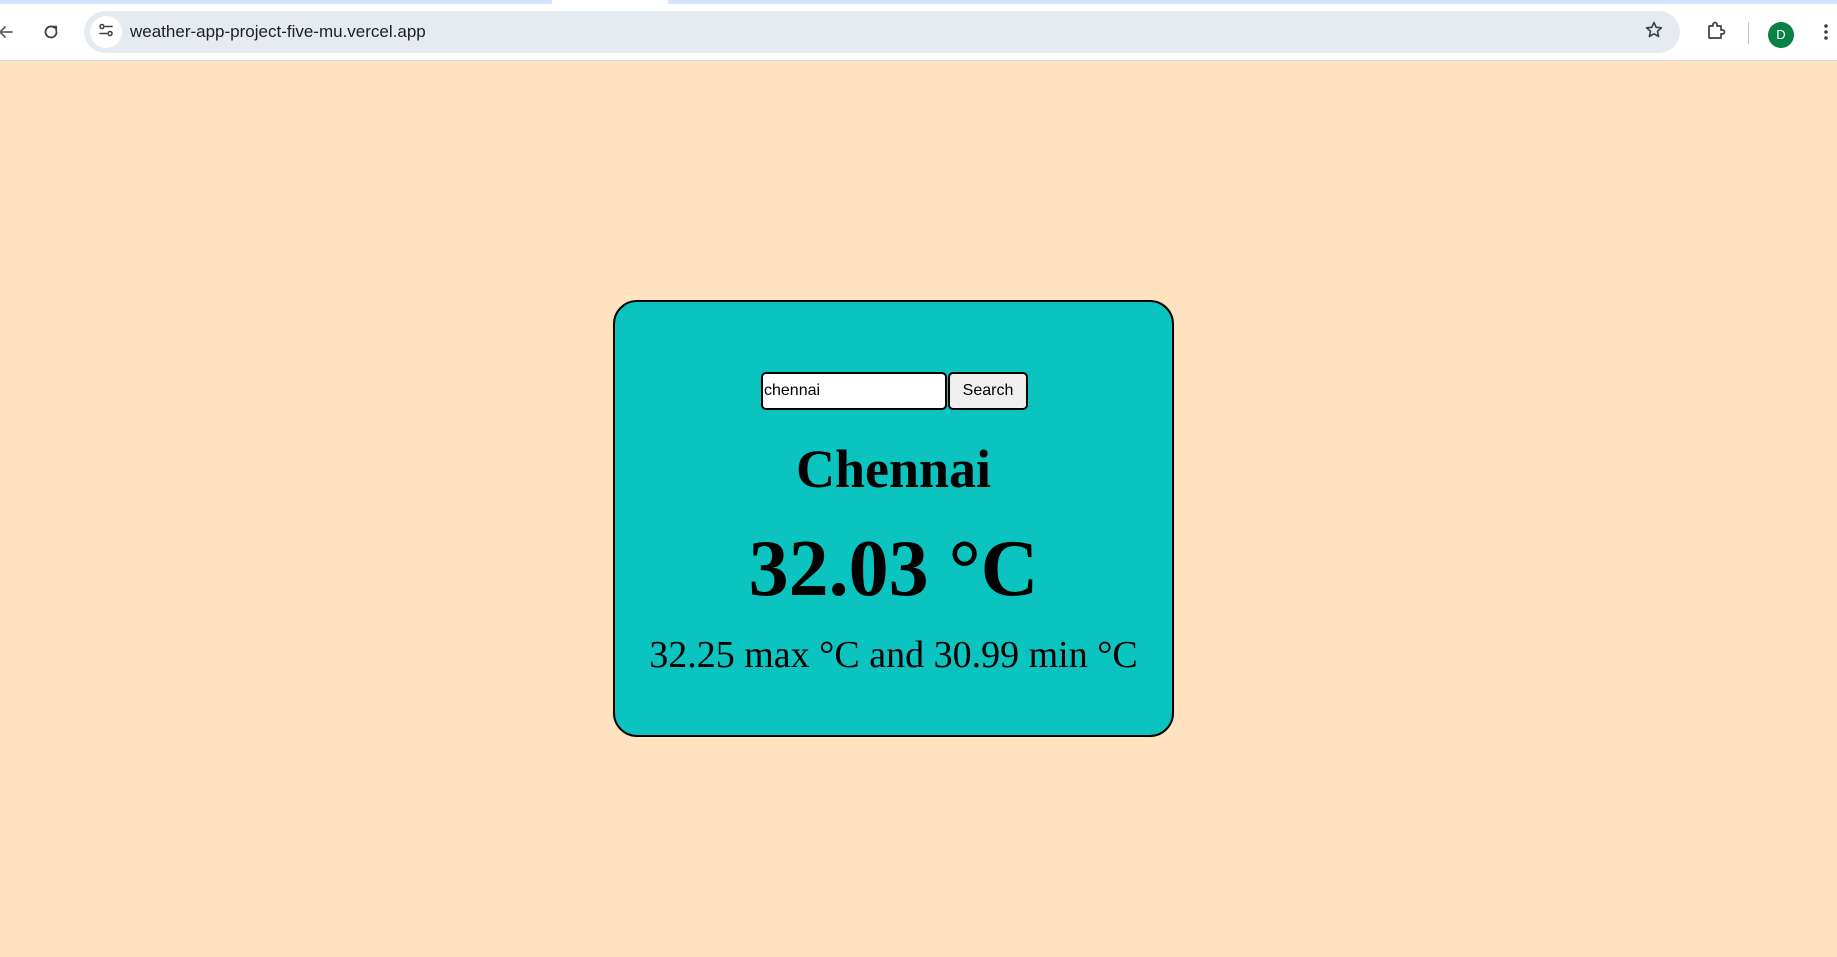 This screenshot has width=1837, height=957. I want to click on browser-menu-button, so click(1826, 34).